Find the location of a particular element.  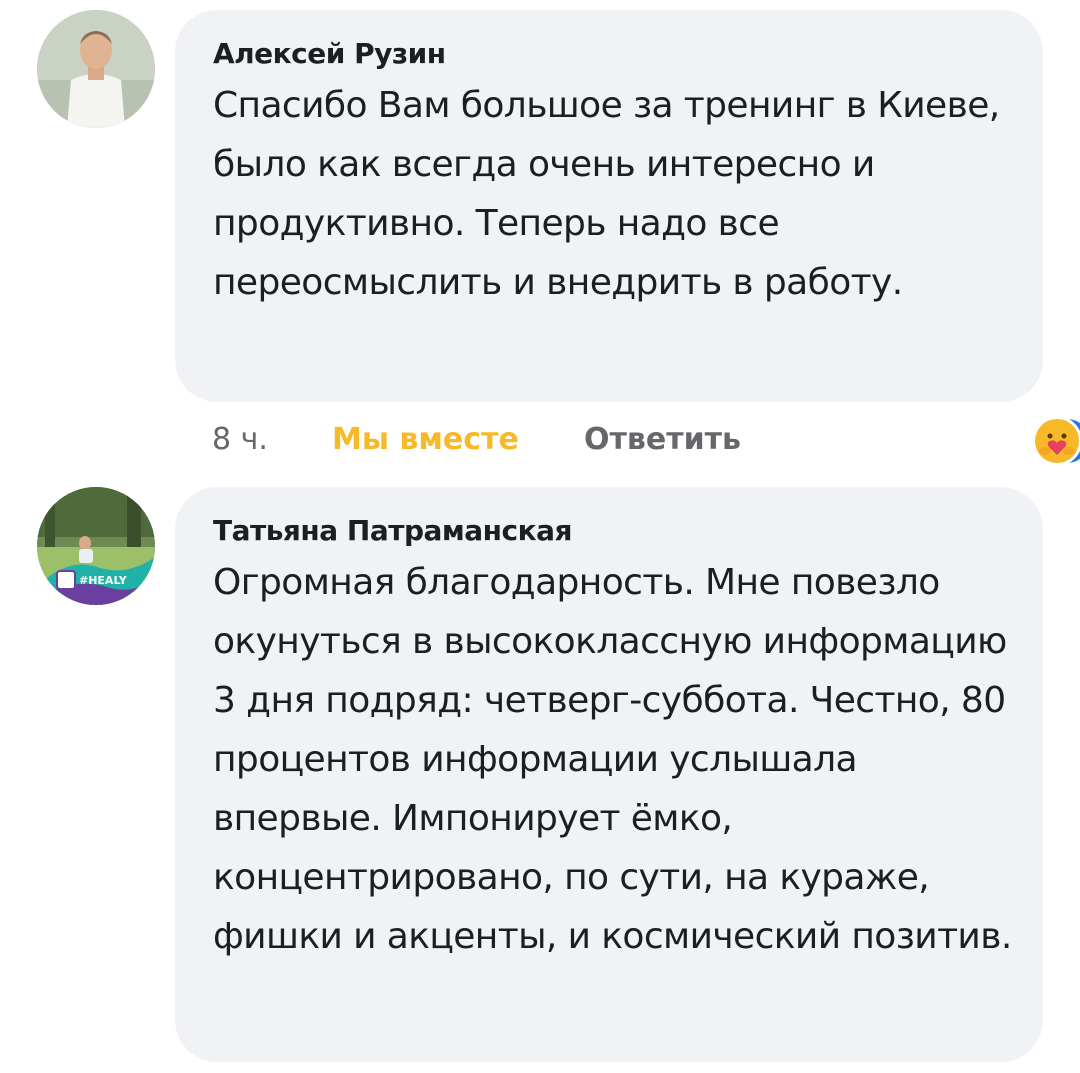

comment-author: Татьяна Патраманская is located at coordinates (613, 531).